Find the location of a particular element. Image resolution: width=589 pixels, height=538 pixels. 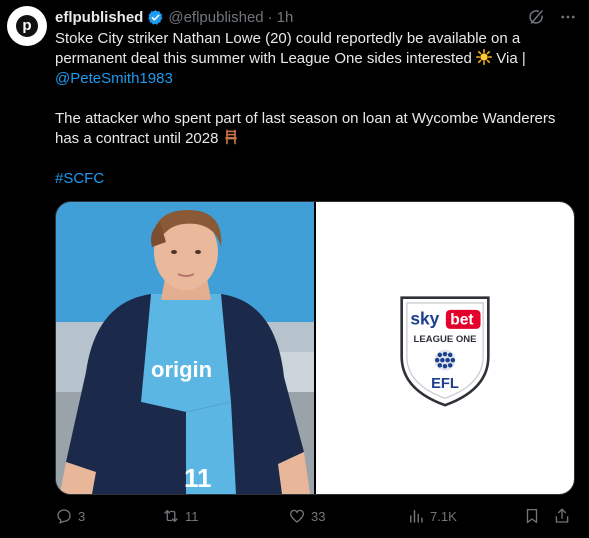

logo-bet-text: bet is located at coordinates (461, 320).